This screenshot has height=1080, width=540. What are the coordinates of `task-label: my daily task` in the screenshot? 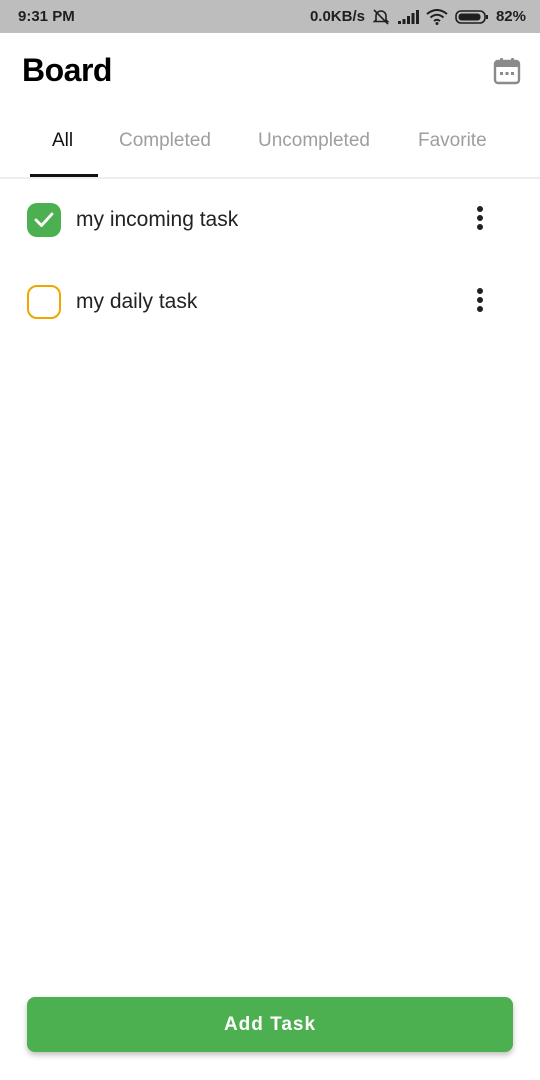 It's located at (137, 301).